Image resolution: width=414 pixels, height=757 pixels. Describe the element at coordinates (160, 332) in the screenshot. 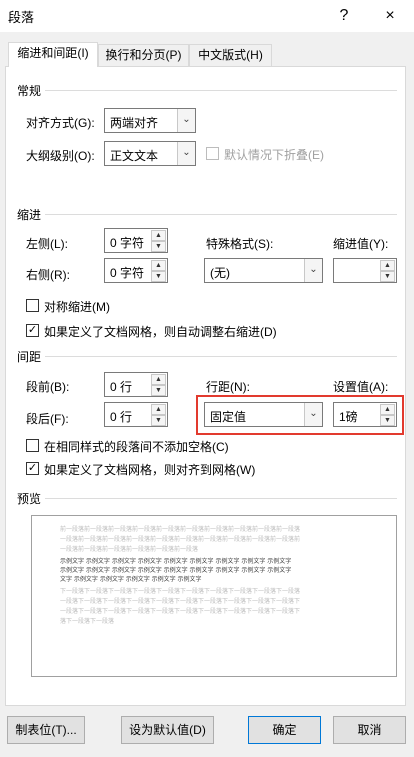

I see `auto-adjust-label: 如果定义了文档网格，则自动调整右缩进(D)` at that location.